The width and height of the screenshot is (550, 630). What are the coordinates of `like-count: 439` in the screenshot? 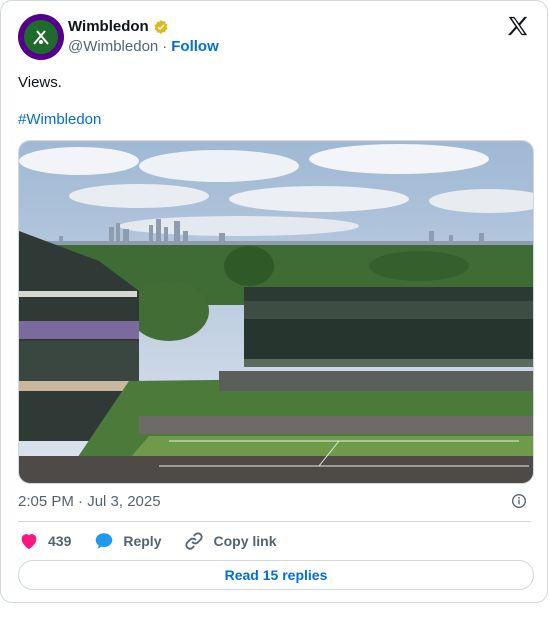 It's located at (60, 541).